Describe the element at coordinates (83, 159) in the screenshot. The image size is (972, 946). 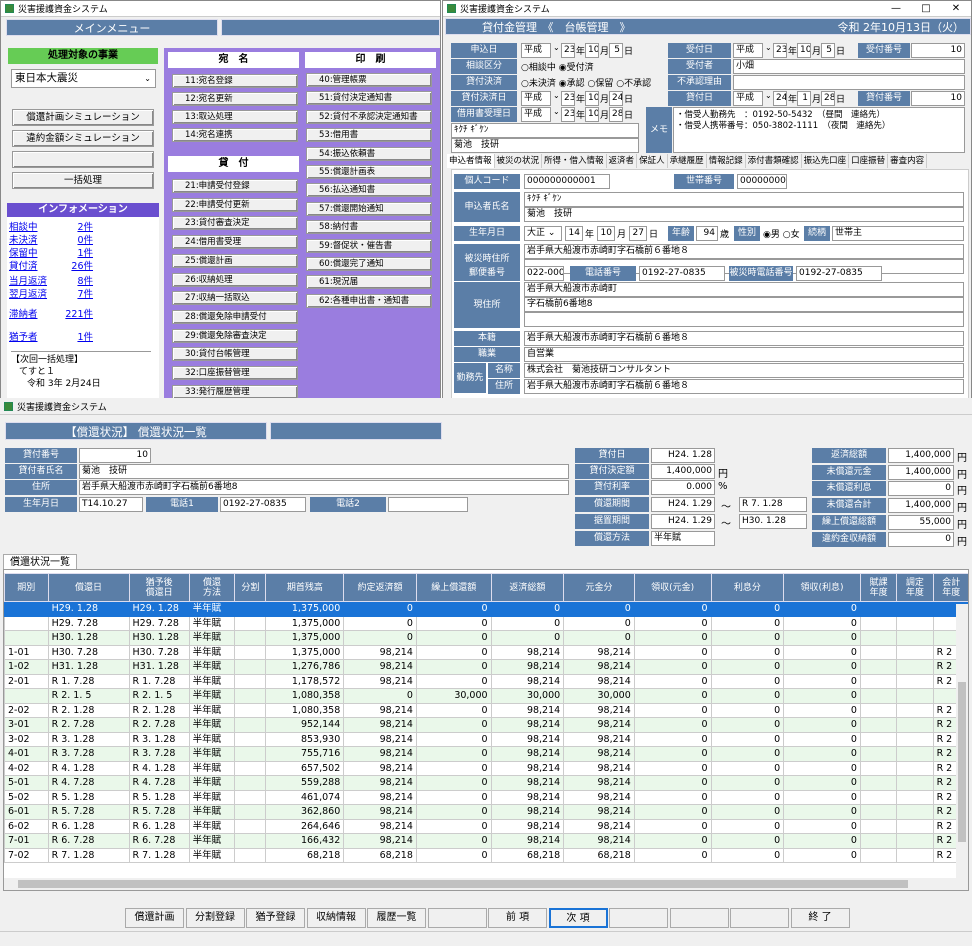
I see `blank-button` at that location.